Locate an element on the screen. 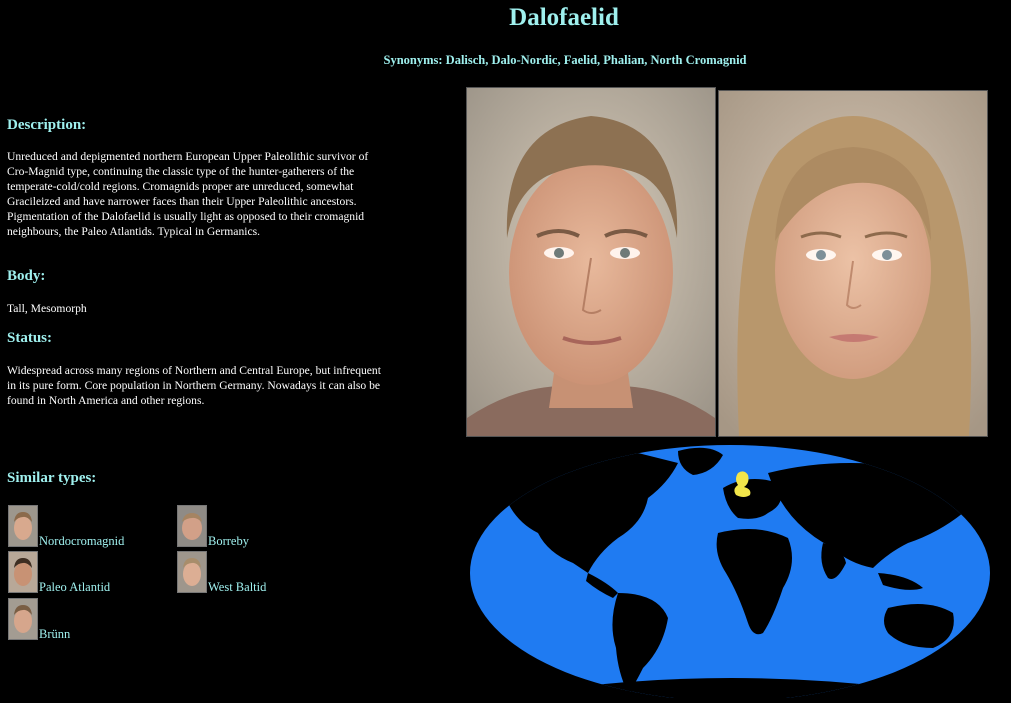 The image size is (1011, 703). page-title: Dalofaelid is located at coordinates (564, 17).